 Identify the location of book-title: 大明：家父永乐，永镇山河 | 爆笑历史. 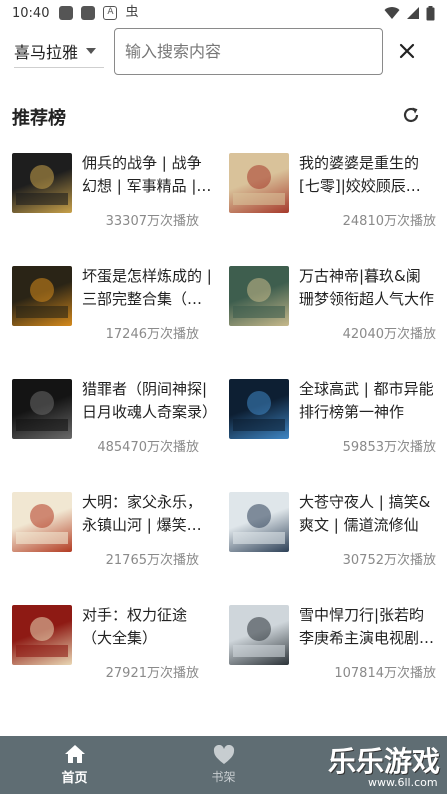
(142, 513).